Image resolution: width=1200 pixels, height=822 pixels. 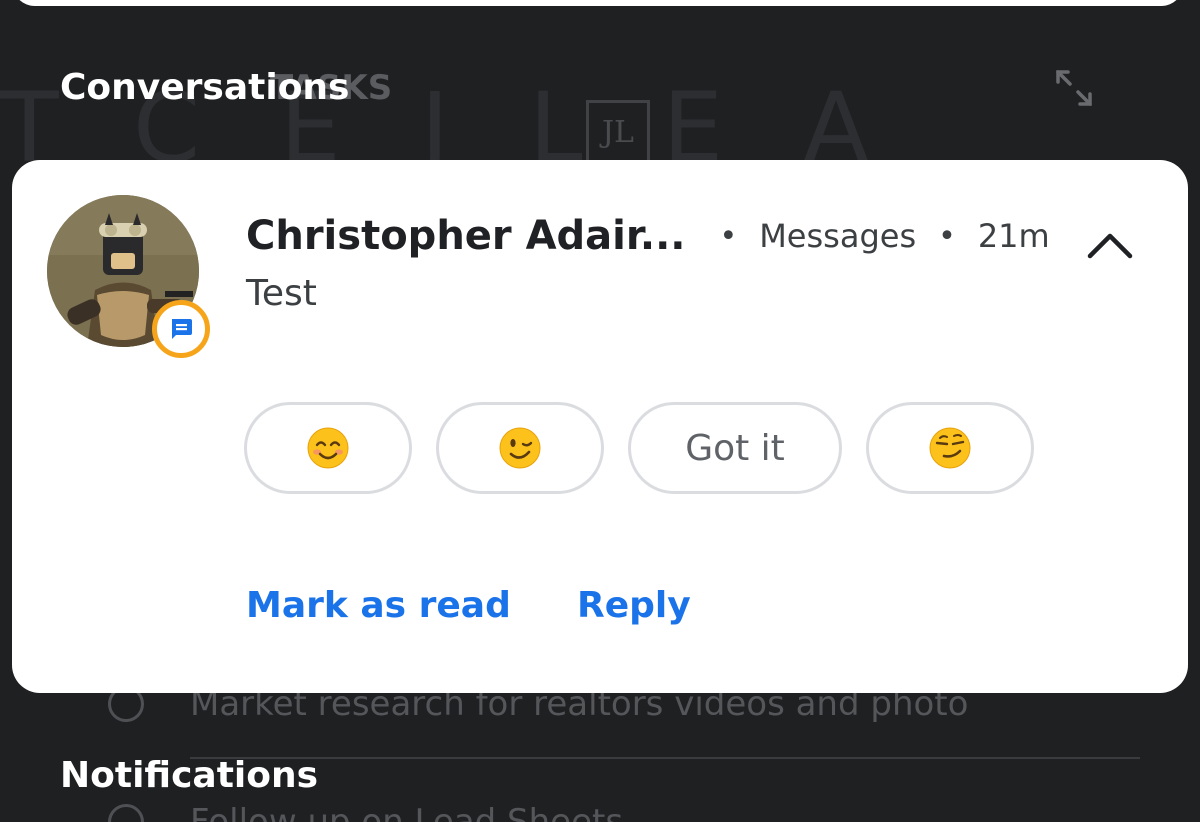 What do you see at coordinates (126, 813) in the screenshot?
I see `task-checkbox-icon` at bounding box center [126, 813].